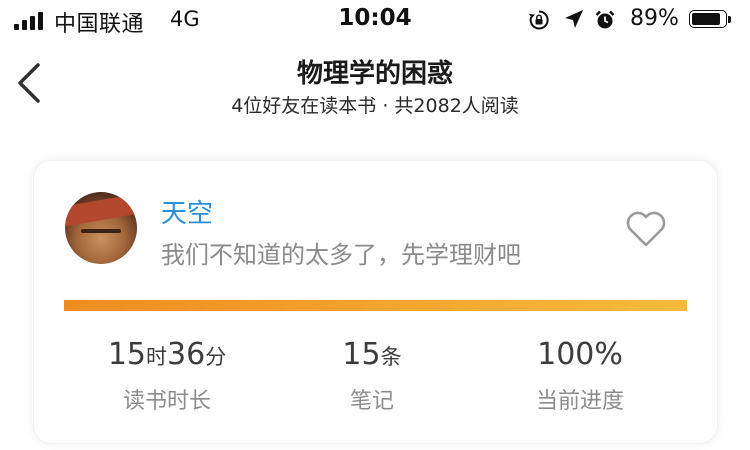 The width and height of the screenshot is (750, 450). I want to click on stat-reading-time: 15时36分 读书时长, so click(167, 376).